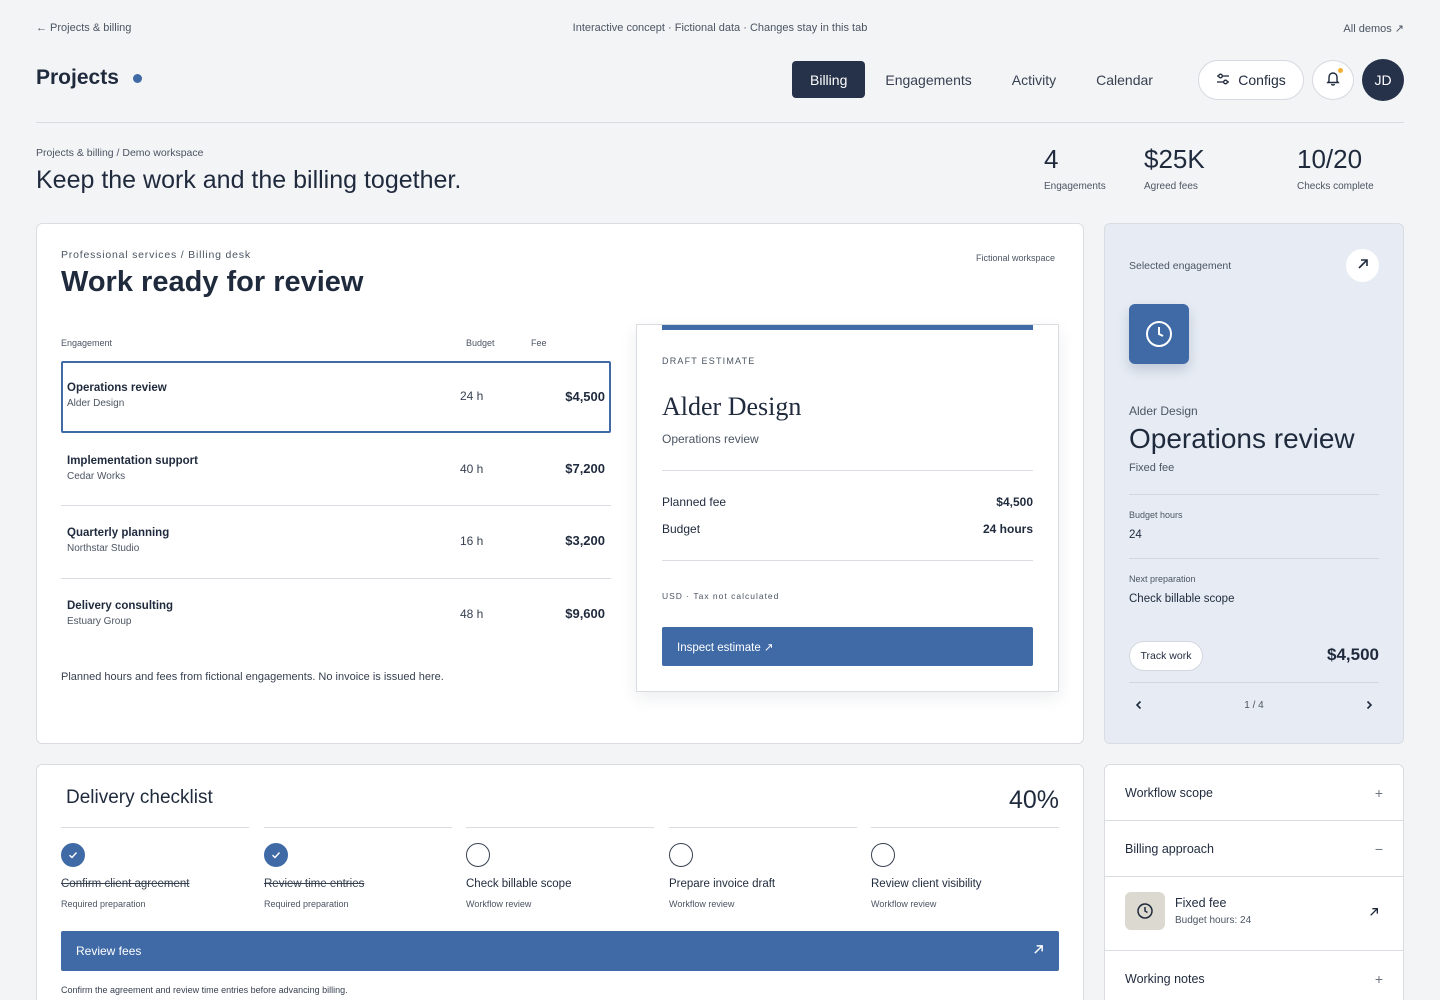 The height and width of the screenshot is (1000, 1440). What do you see at coordinates (694, 502) in the screenshot?
I see `planned-fee-label: Planned fee` at bounding box center [694, 502].